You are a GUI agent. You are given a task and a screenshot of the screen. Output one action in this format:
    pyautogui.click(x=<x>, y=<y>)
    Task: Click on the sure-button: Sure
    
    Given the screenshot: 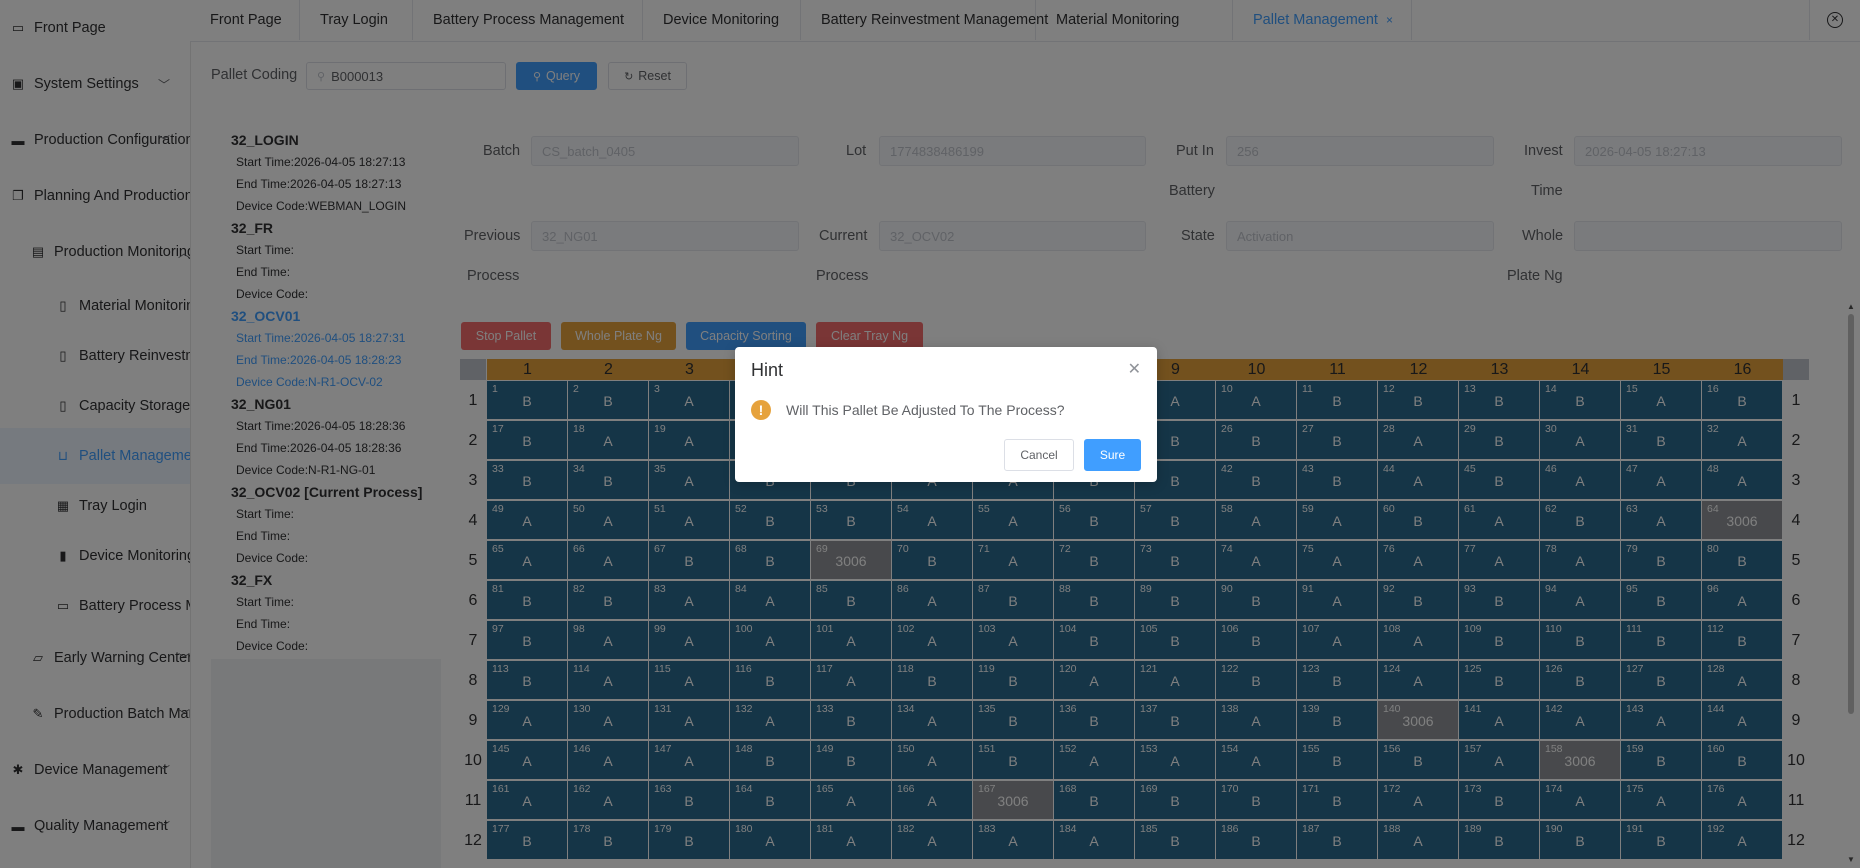 What is the action you would take?
    pyautogui.click(x=1112, y=455)
    